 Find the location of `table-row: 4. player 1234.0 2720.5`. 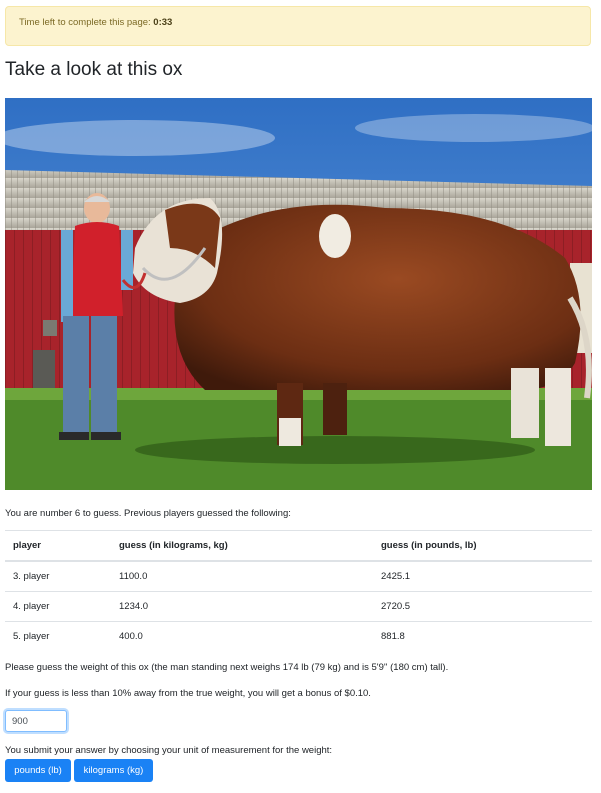

table-row: 4. player 1234.0 2720.5 is located at coordinates (298, 606).